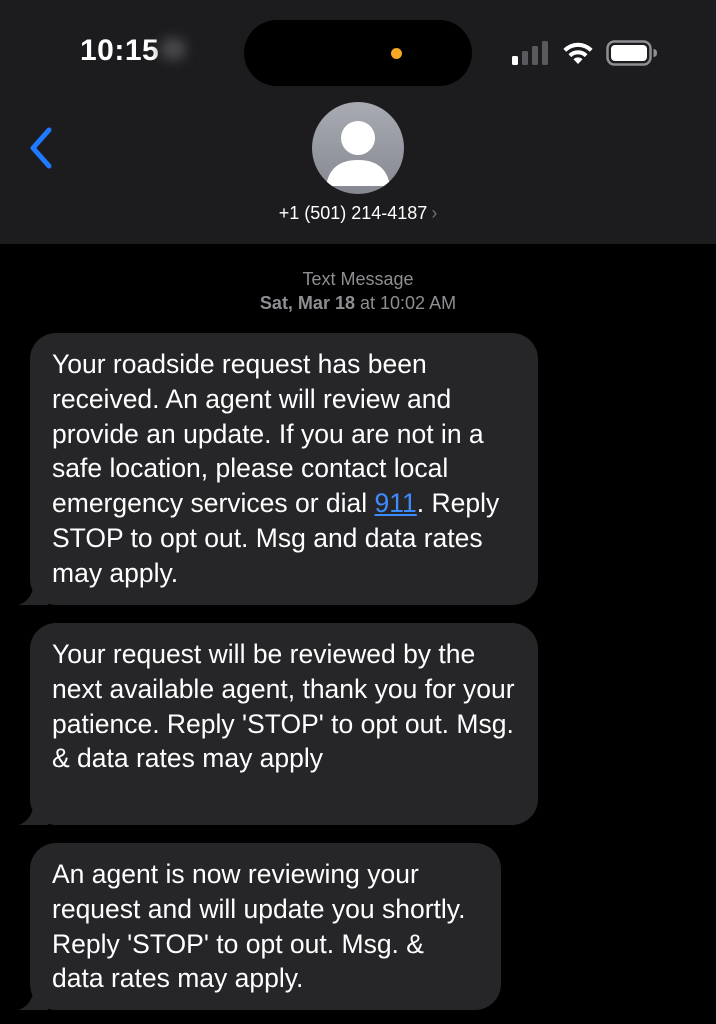  Describe the element at coordinates (358, 53) in the screenshot. I see `dynamic-island` at that location.